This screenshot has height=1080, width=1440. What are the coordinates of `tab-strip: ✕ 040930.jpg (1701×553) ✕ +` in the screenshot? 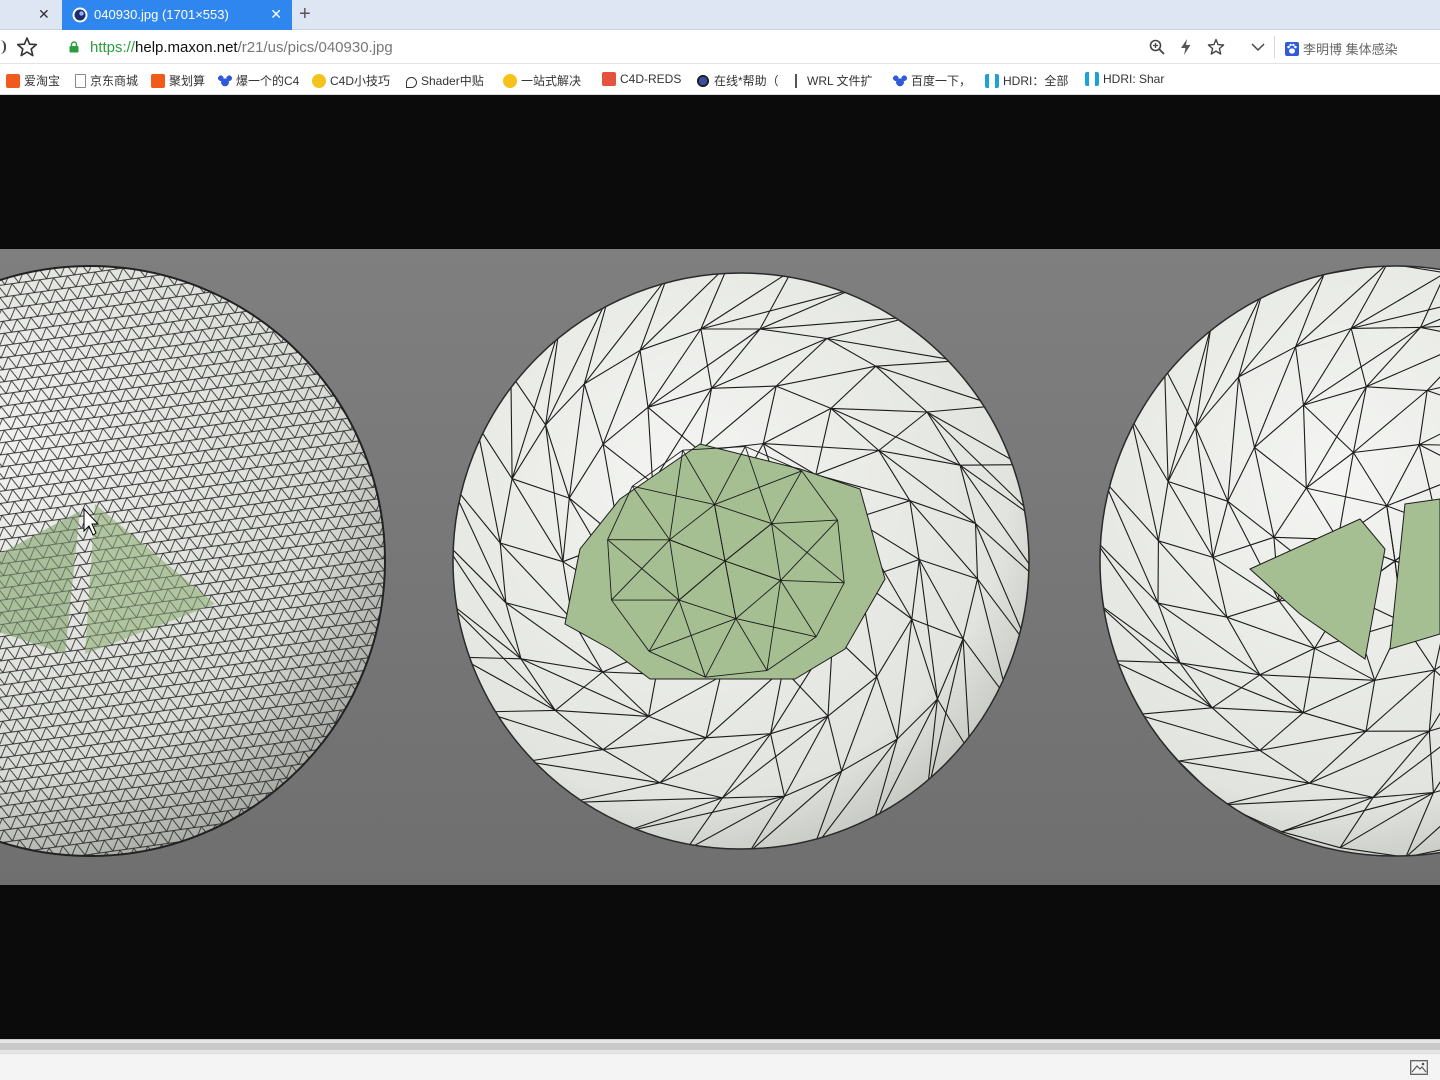 It's located at (720, 15).